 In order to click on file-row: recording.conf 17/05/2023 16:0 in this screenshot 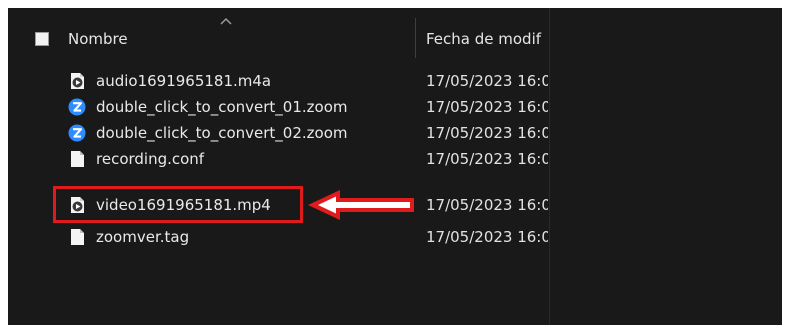, I will do `click(278, 159)`.